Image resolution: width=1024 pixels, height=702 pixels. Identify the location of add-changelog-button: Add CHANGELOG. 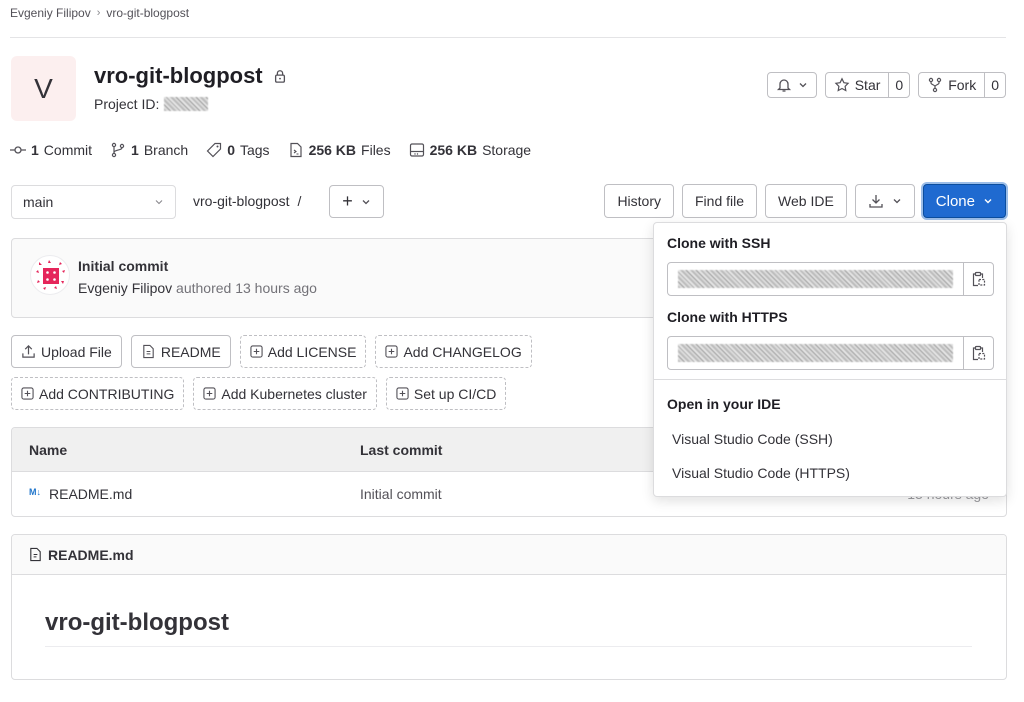
(453, 351).